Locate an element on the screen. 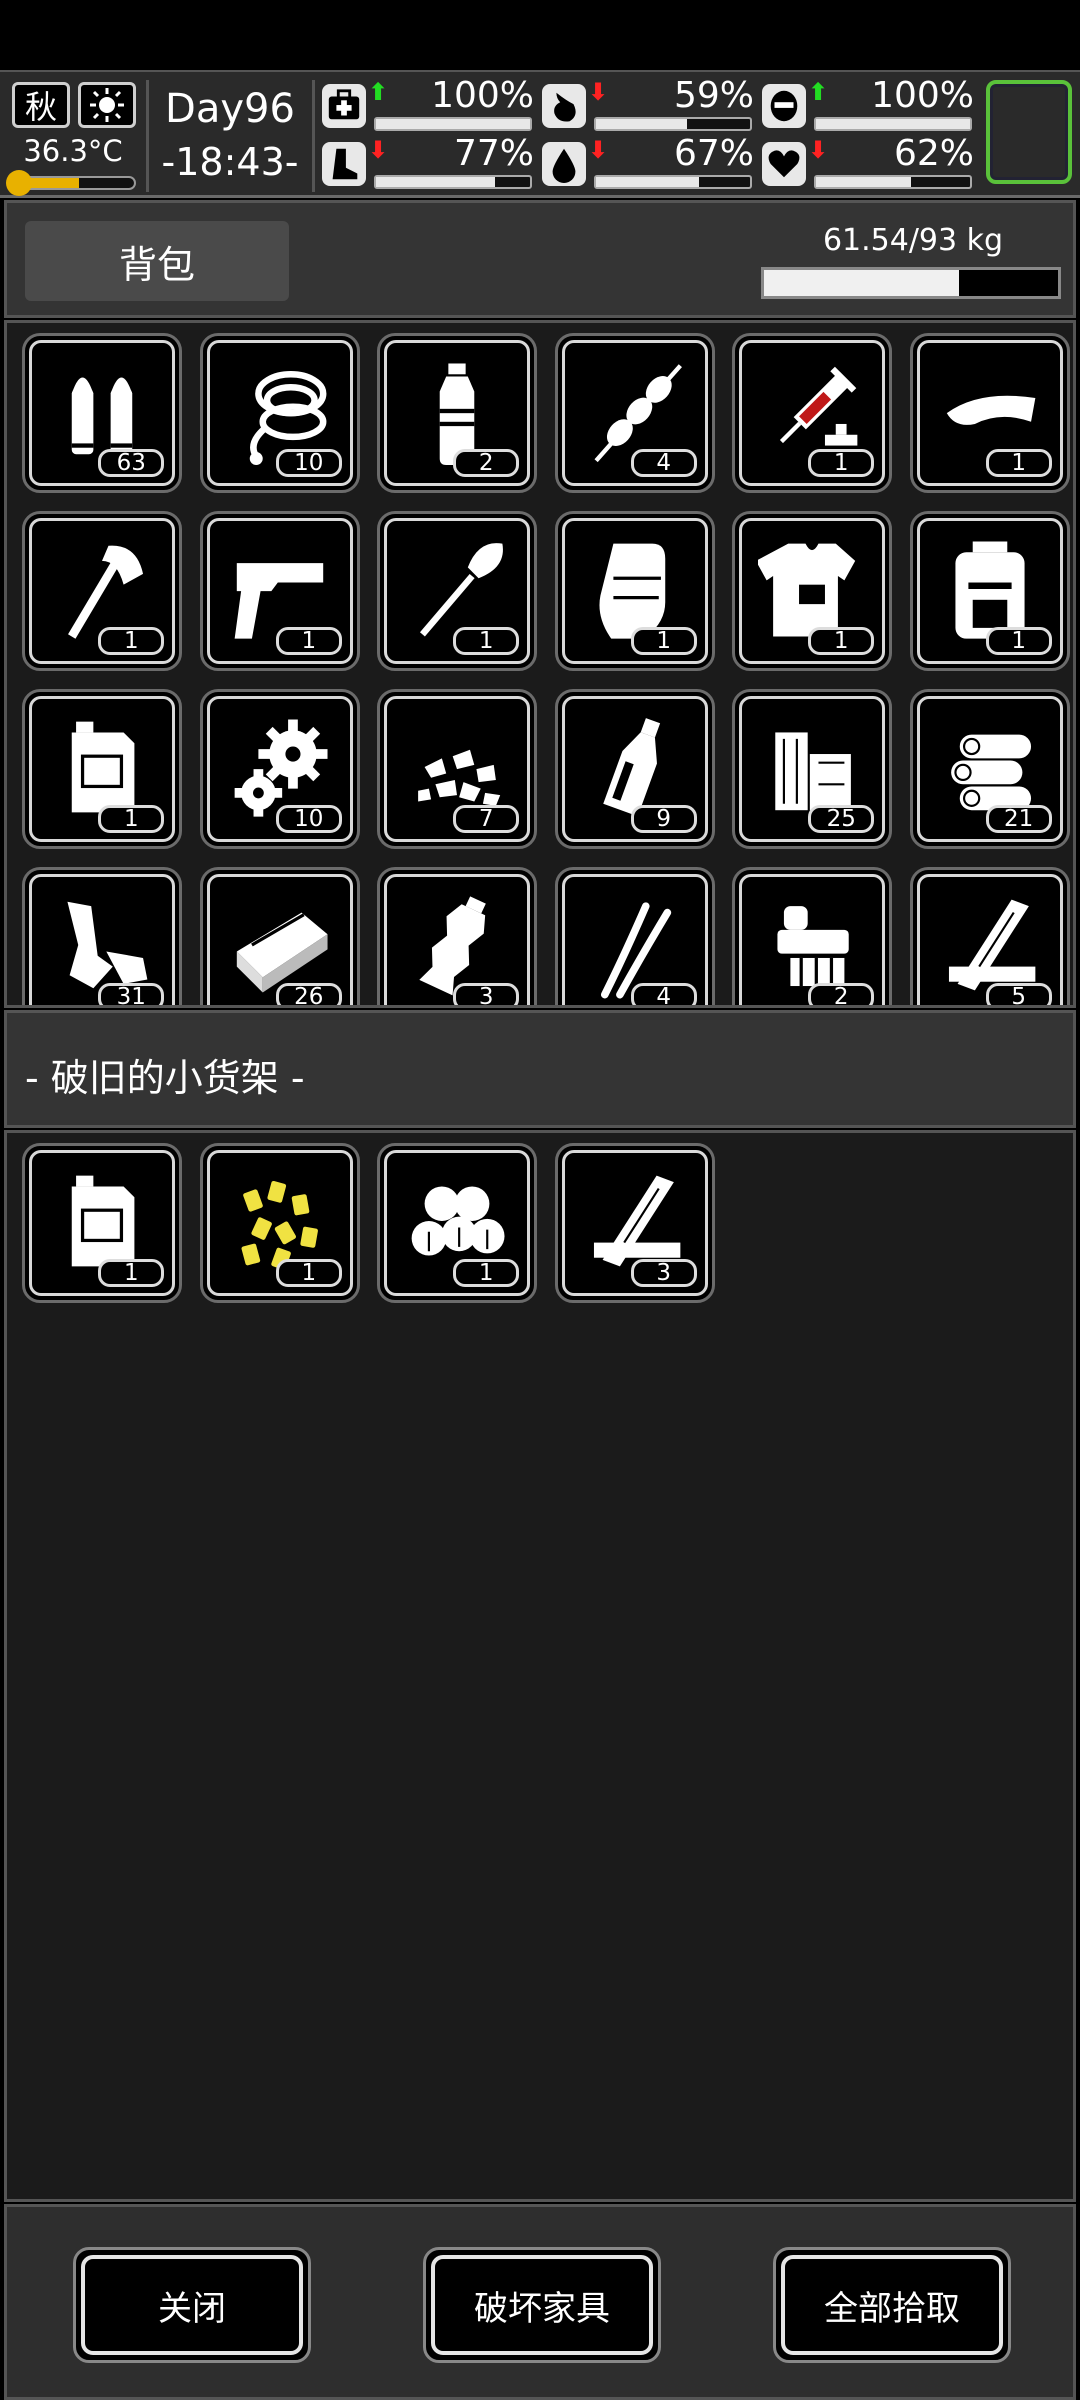  stat-stamina: ⬇ 77% is located at coordinates (428, 162).